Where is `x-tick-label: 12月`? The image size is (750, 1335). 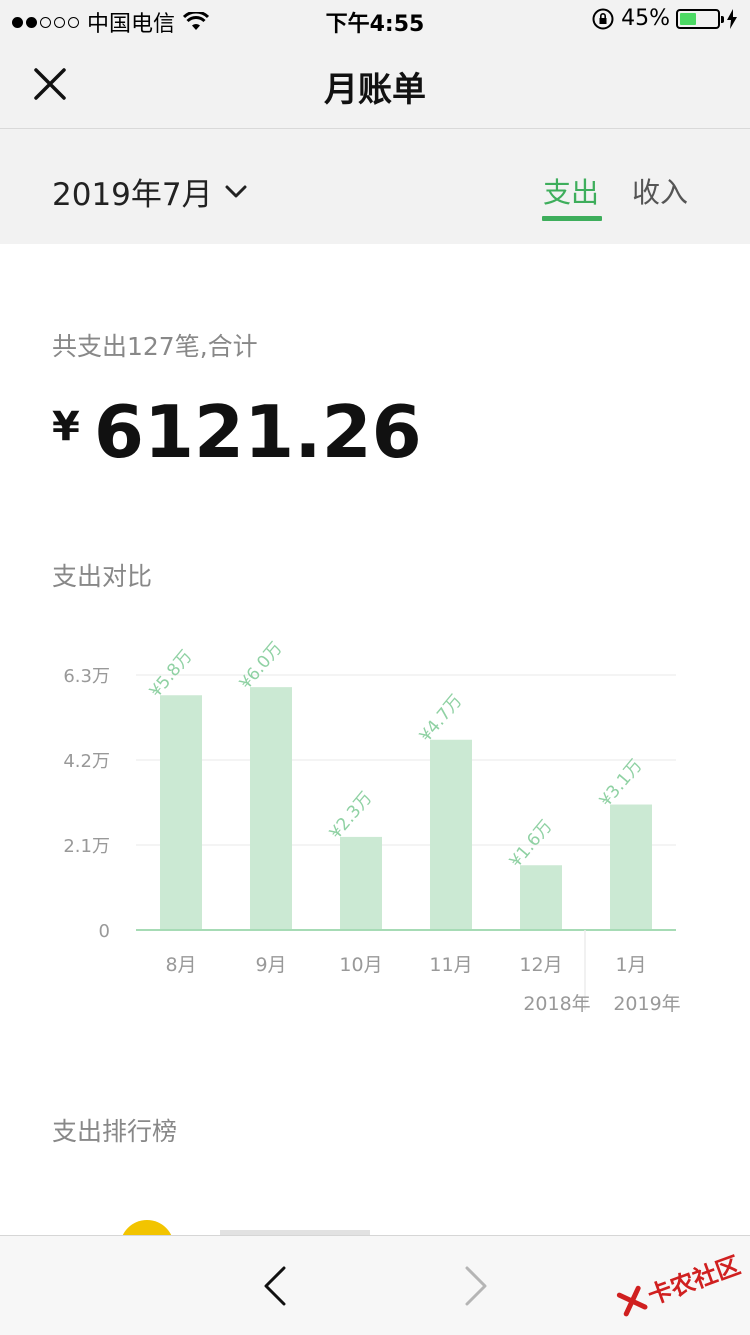 x-tick-label: 12月 is located at coordinates (540, 965).